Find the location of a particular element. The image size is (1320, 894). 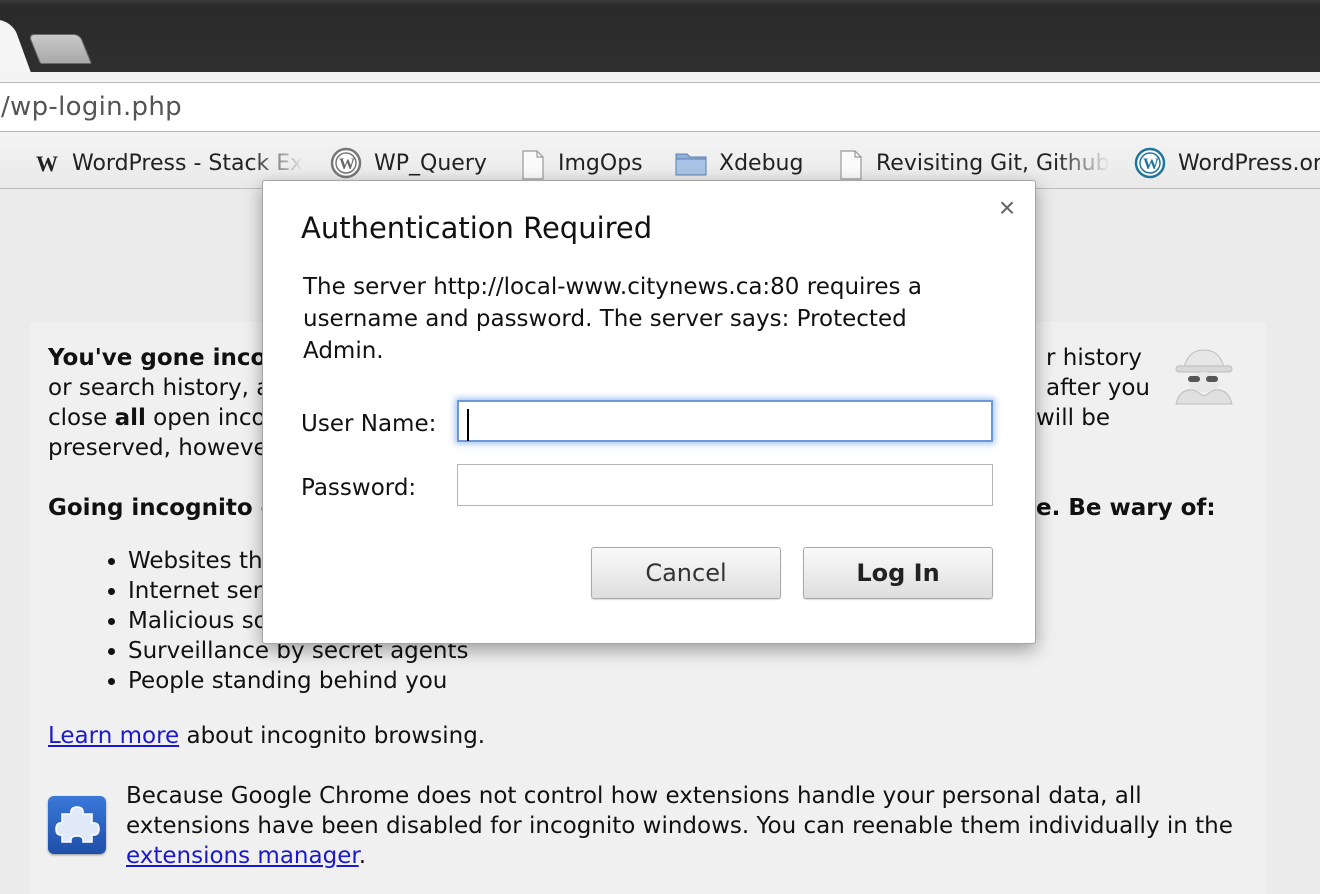

address-bar-url: /wp-login.php is located at coordinates (91, 107).